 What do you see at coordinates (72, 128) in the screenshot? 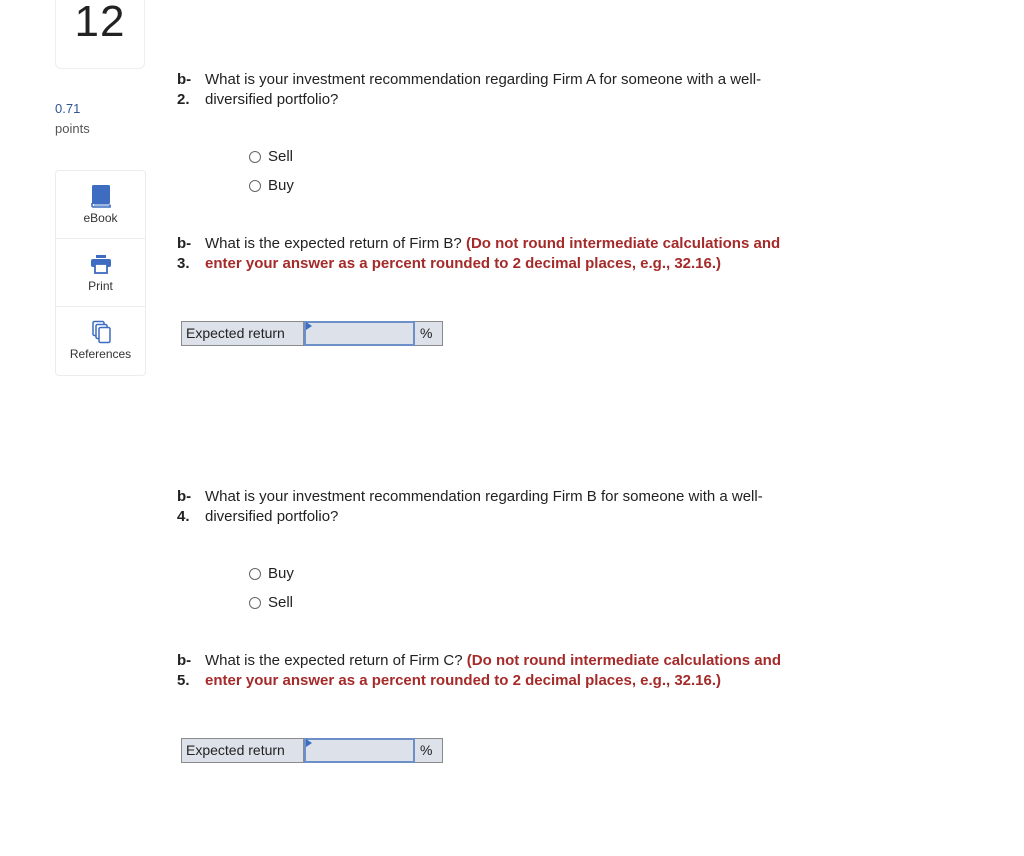
I see `points-label: points` at bounding box center [72, 128].